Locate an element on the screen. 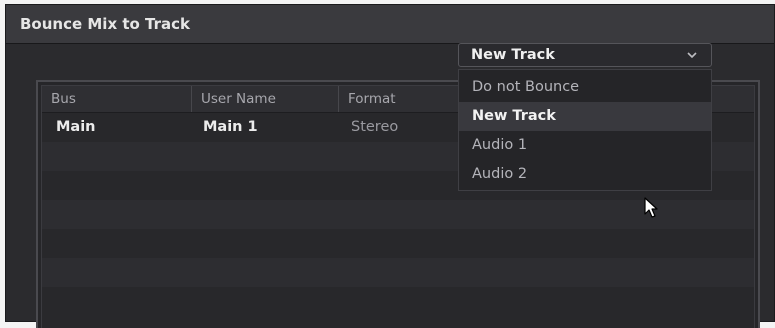 Image resolution: width=775 pixels, height=328 pixels. title-bar: Bounce Mix to Track is located at coordinates (390, 24).